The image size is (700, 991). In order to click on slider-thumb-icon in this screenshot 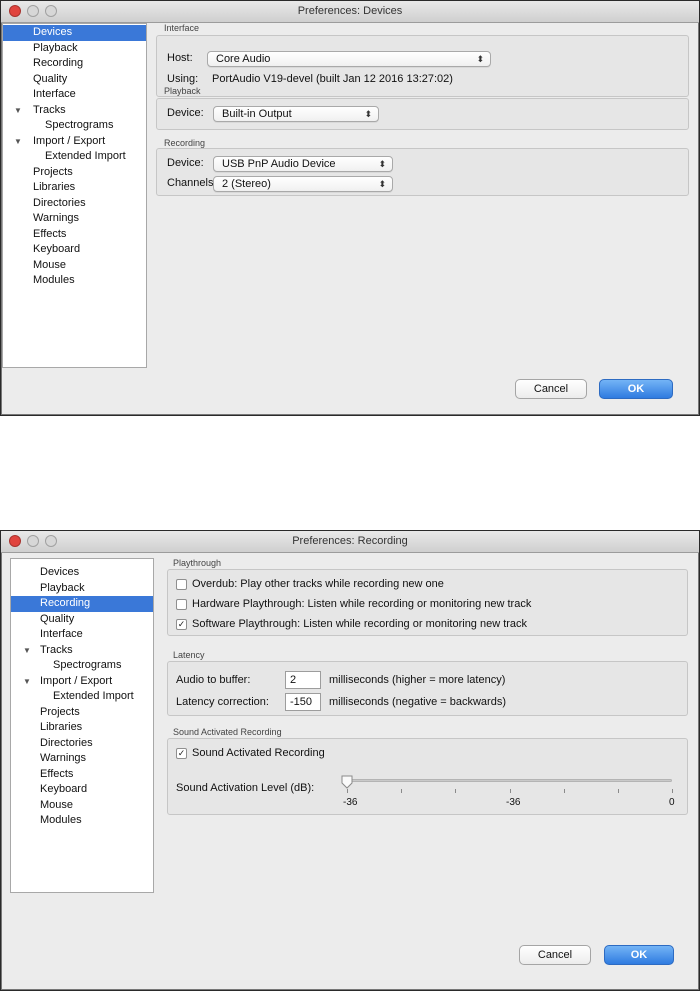, I will do `click(347, 782)`.